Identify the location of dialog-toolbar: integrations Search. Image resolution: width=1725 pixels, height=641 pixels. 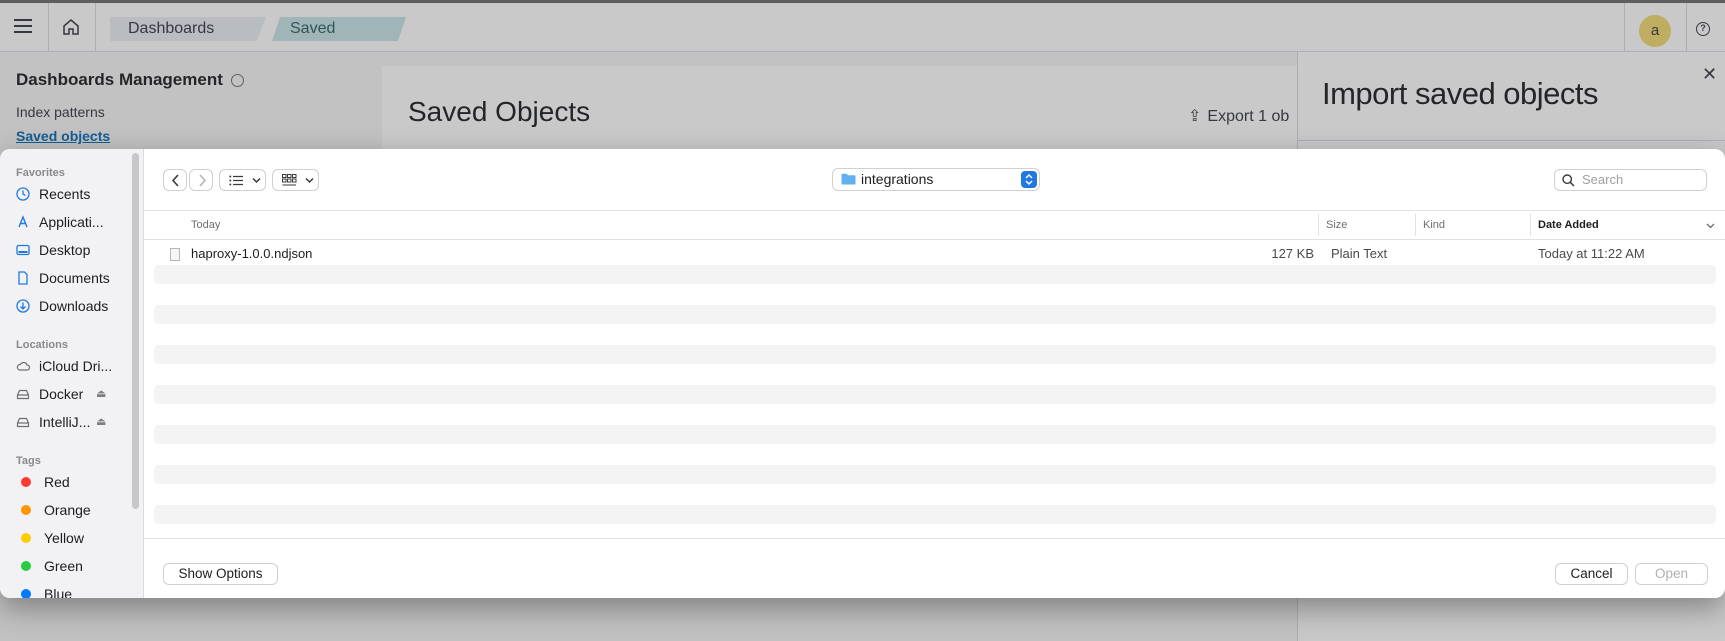
(934, 180).